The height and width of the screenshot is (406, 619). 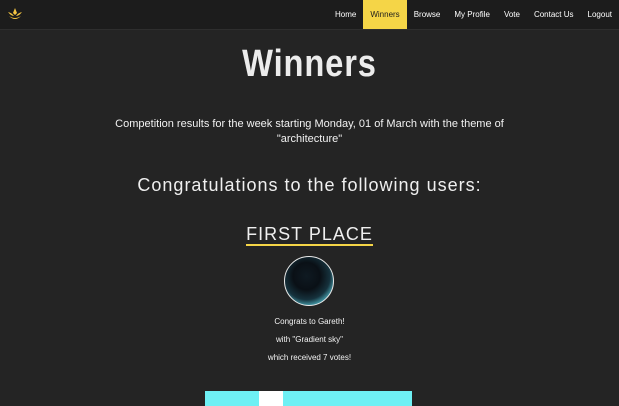 What do you see at coordinates (309, 339) in the screenshot?
I see `winner-entry-line: with "Gradient sky"` at bounding box center [309, 339].